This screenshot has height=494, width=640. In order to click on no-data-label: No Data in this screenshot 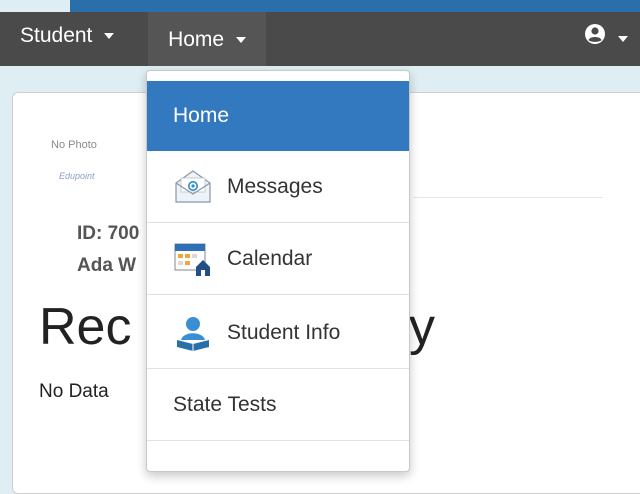, I will do `click(74, 391)`.